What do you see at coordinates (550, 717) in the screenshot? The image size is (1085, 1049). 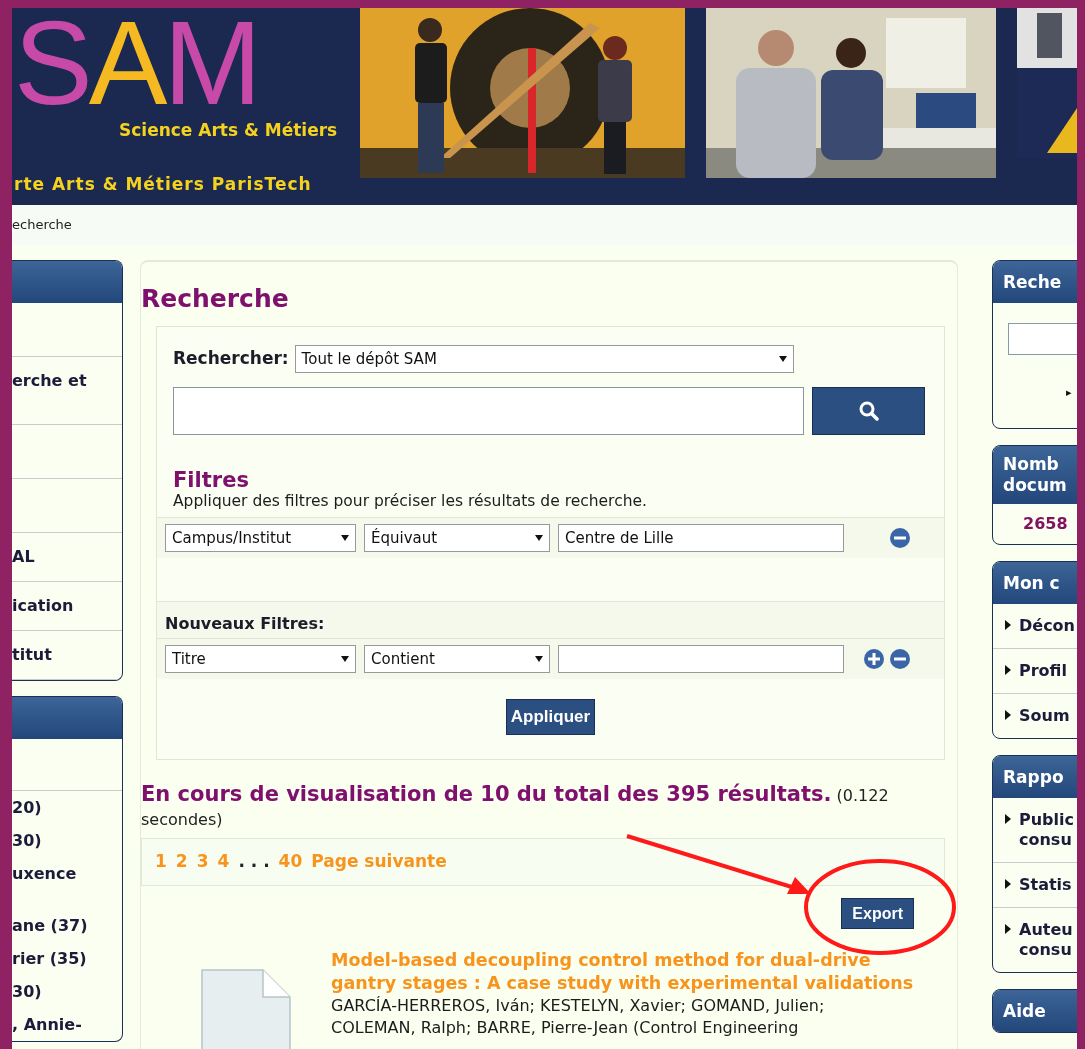 I see `apply-button: Appliquer` at bounding box center [550, 717].